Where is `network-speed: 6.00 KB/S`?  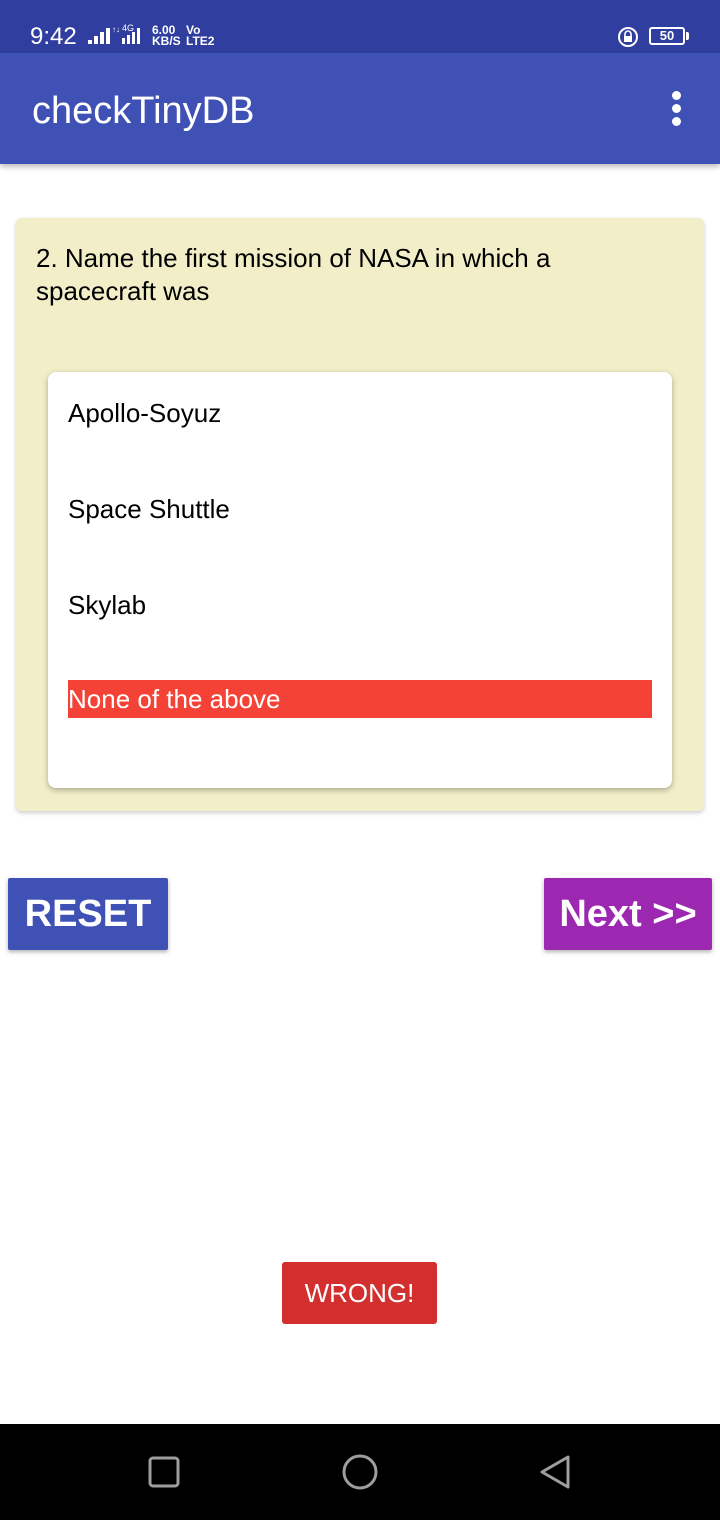 network-speed: 6.00 KB/S is located at coordinates (166, 36).